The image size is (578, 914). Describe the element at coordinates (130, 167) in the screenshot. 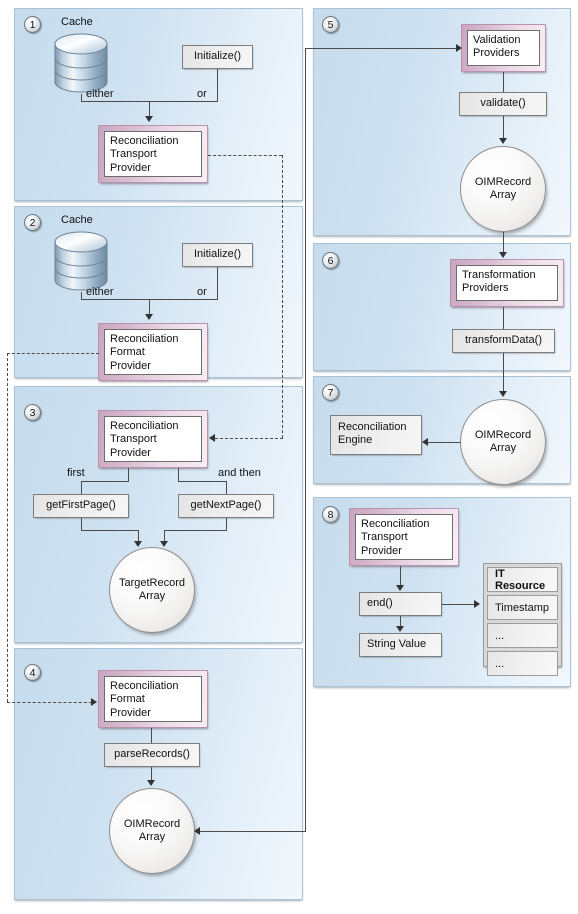

I see `provider-1-line3: Provider` at that location.